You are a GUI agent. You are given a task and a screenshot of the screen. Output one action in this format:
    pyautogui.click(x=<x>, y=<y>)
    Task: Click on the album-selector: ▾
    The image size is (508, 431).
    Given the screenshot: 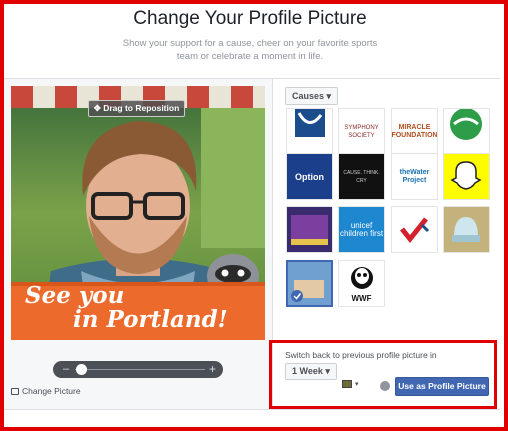 What is the action you would take?
    pyautogui.click(x=350, y=384)
    